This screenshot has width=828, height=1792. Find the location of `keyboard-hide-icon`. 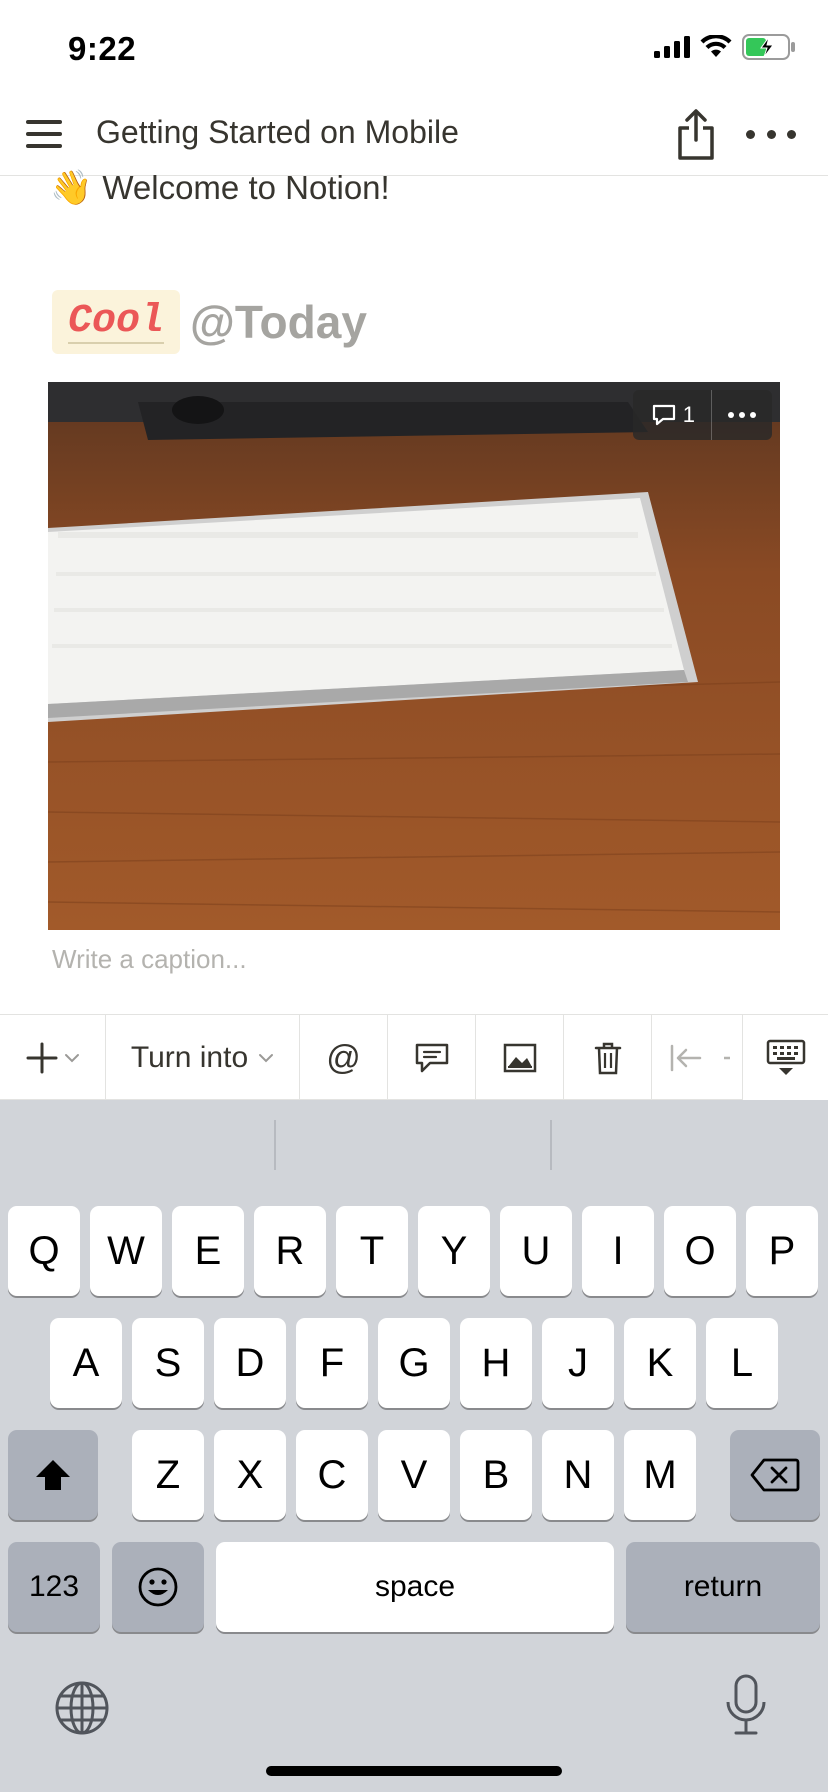

keyboard-hide-icon is located at coordinates (785, 1057).